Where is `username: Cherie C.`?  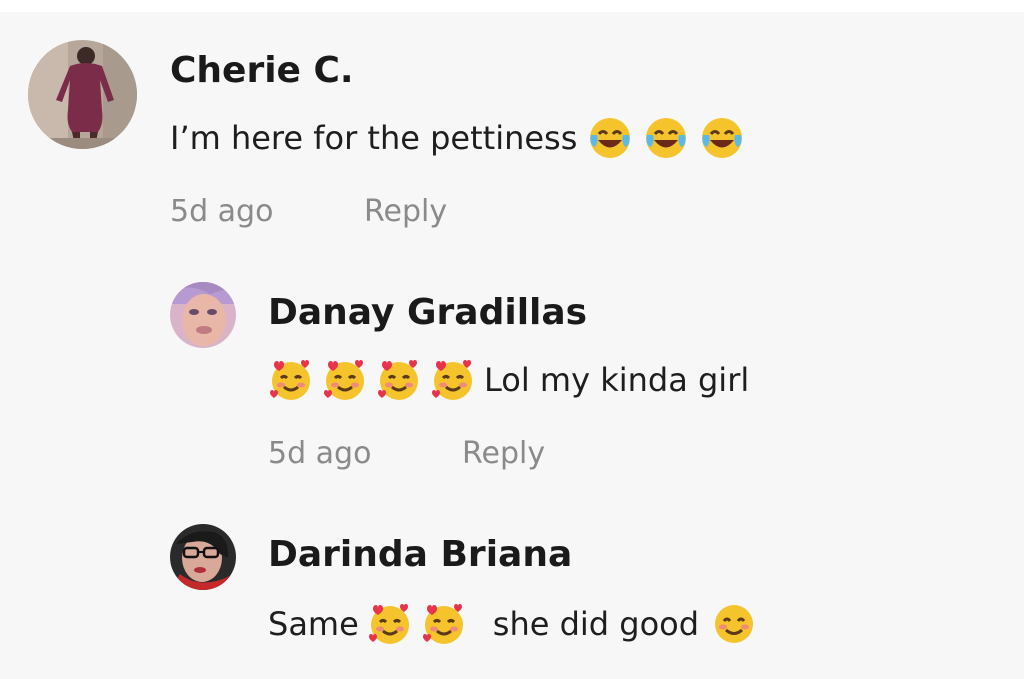 username: Cherie C. is located at coordinates (262, 70).